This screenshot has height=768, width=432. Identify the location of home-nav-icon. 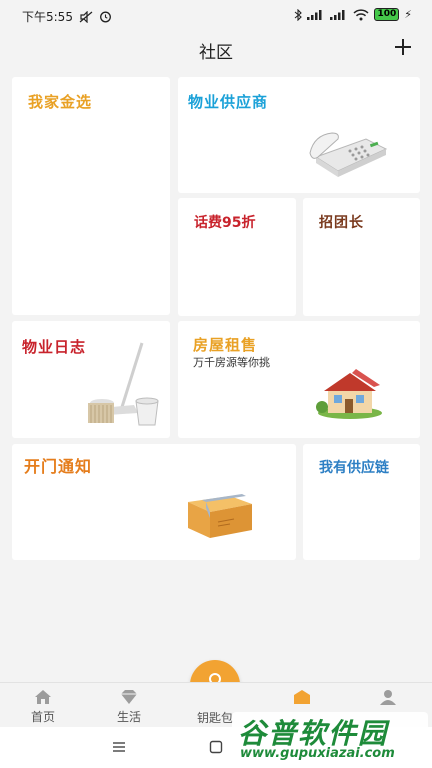
(216, 747).